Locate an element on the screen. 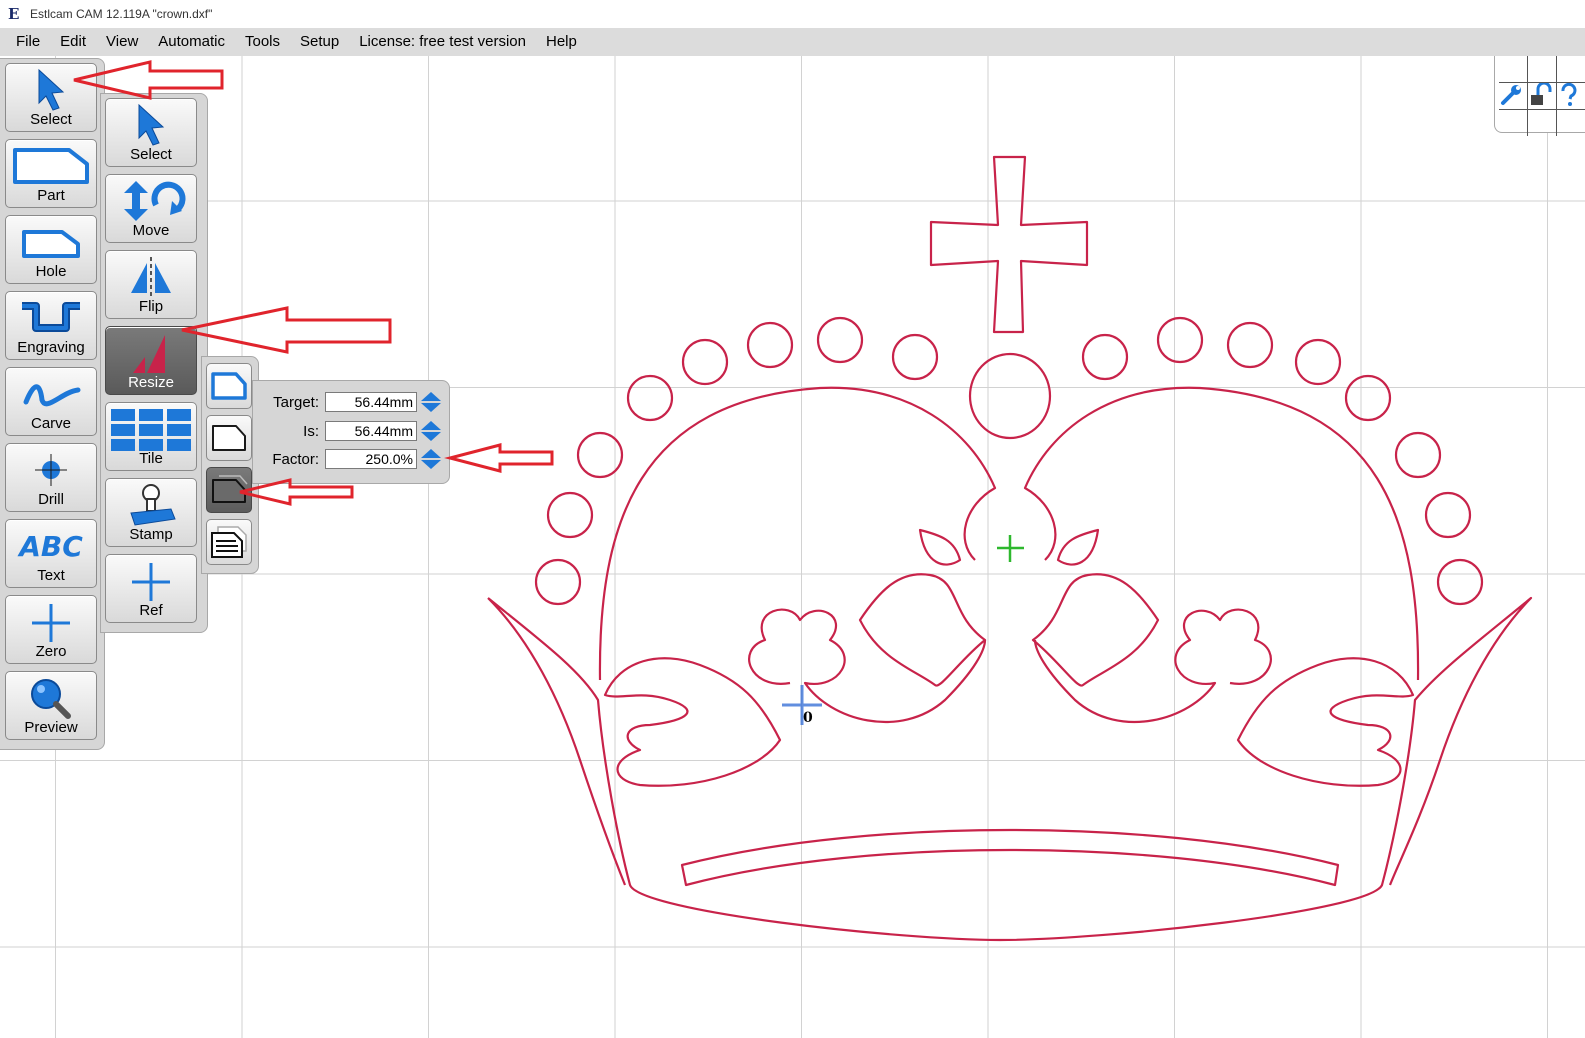 Image resolution: width=1585 pixels, height=1038 pixels. text-button: ABC Text is located at coordinates (51, 553).